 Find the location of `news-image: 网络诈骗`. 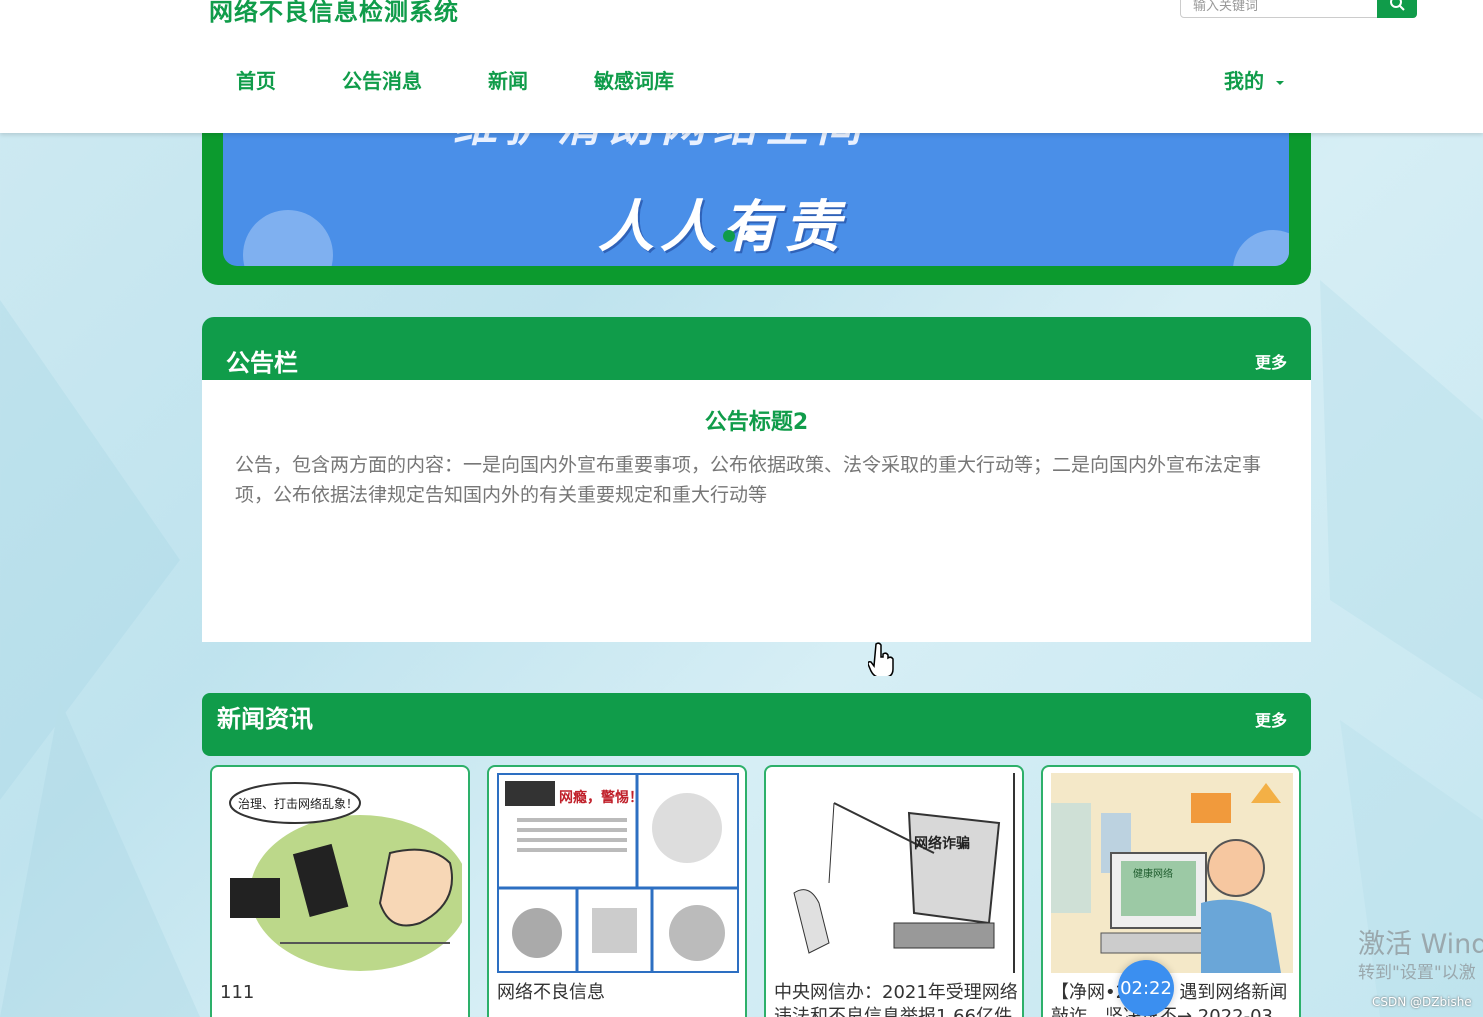

news-image: 网络诈骗 is located at coordinates (895, 873).